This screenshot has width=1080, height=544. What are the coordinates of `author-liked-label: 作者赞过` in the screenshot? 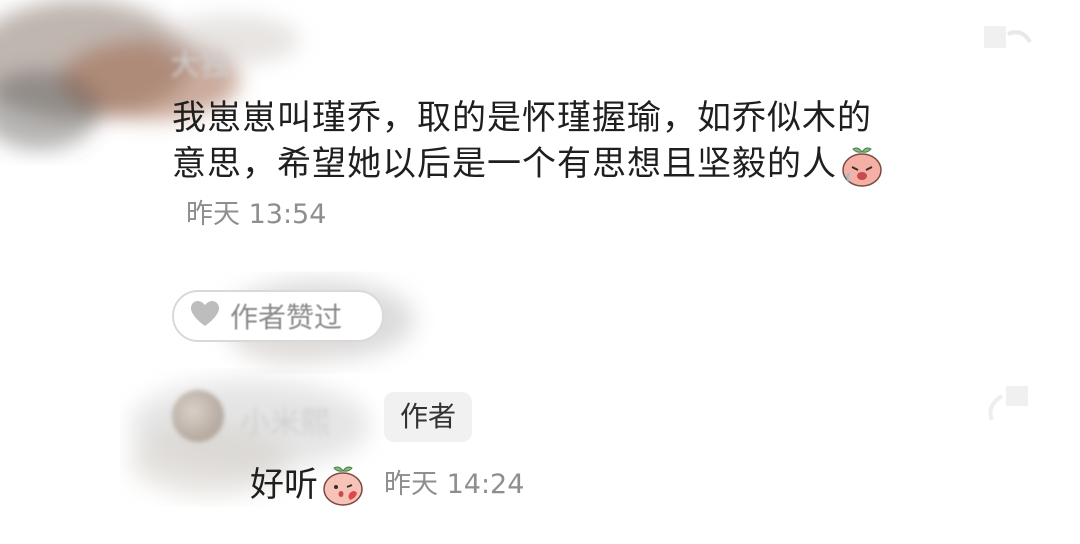 It's located at (286, 317).